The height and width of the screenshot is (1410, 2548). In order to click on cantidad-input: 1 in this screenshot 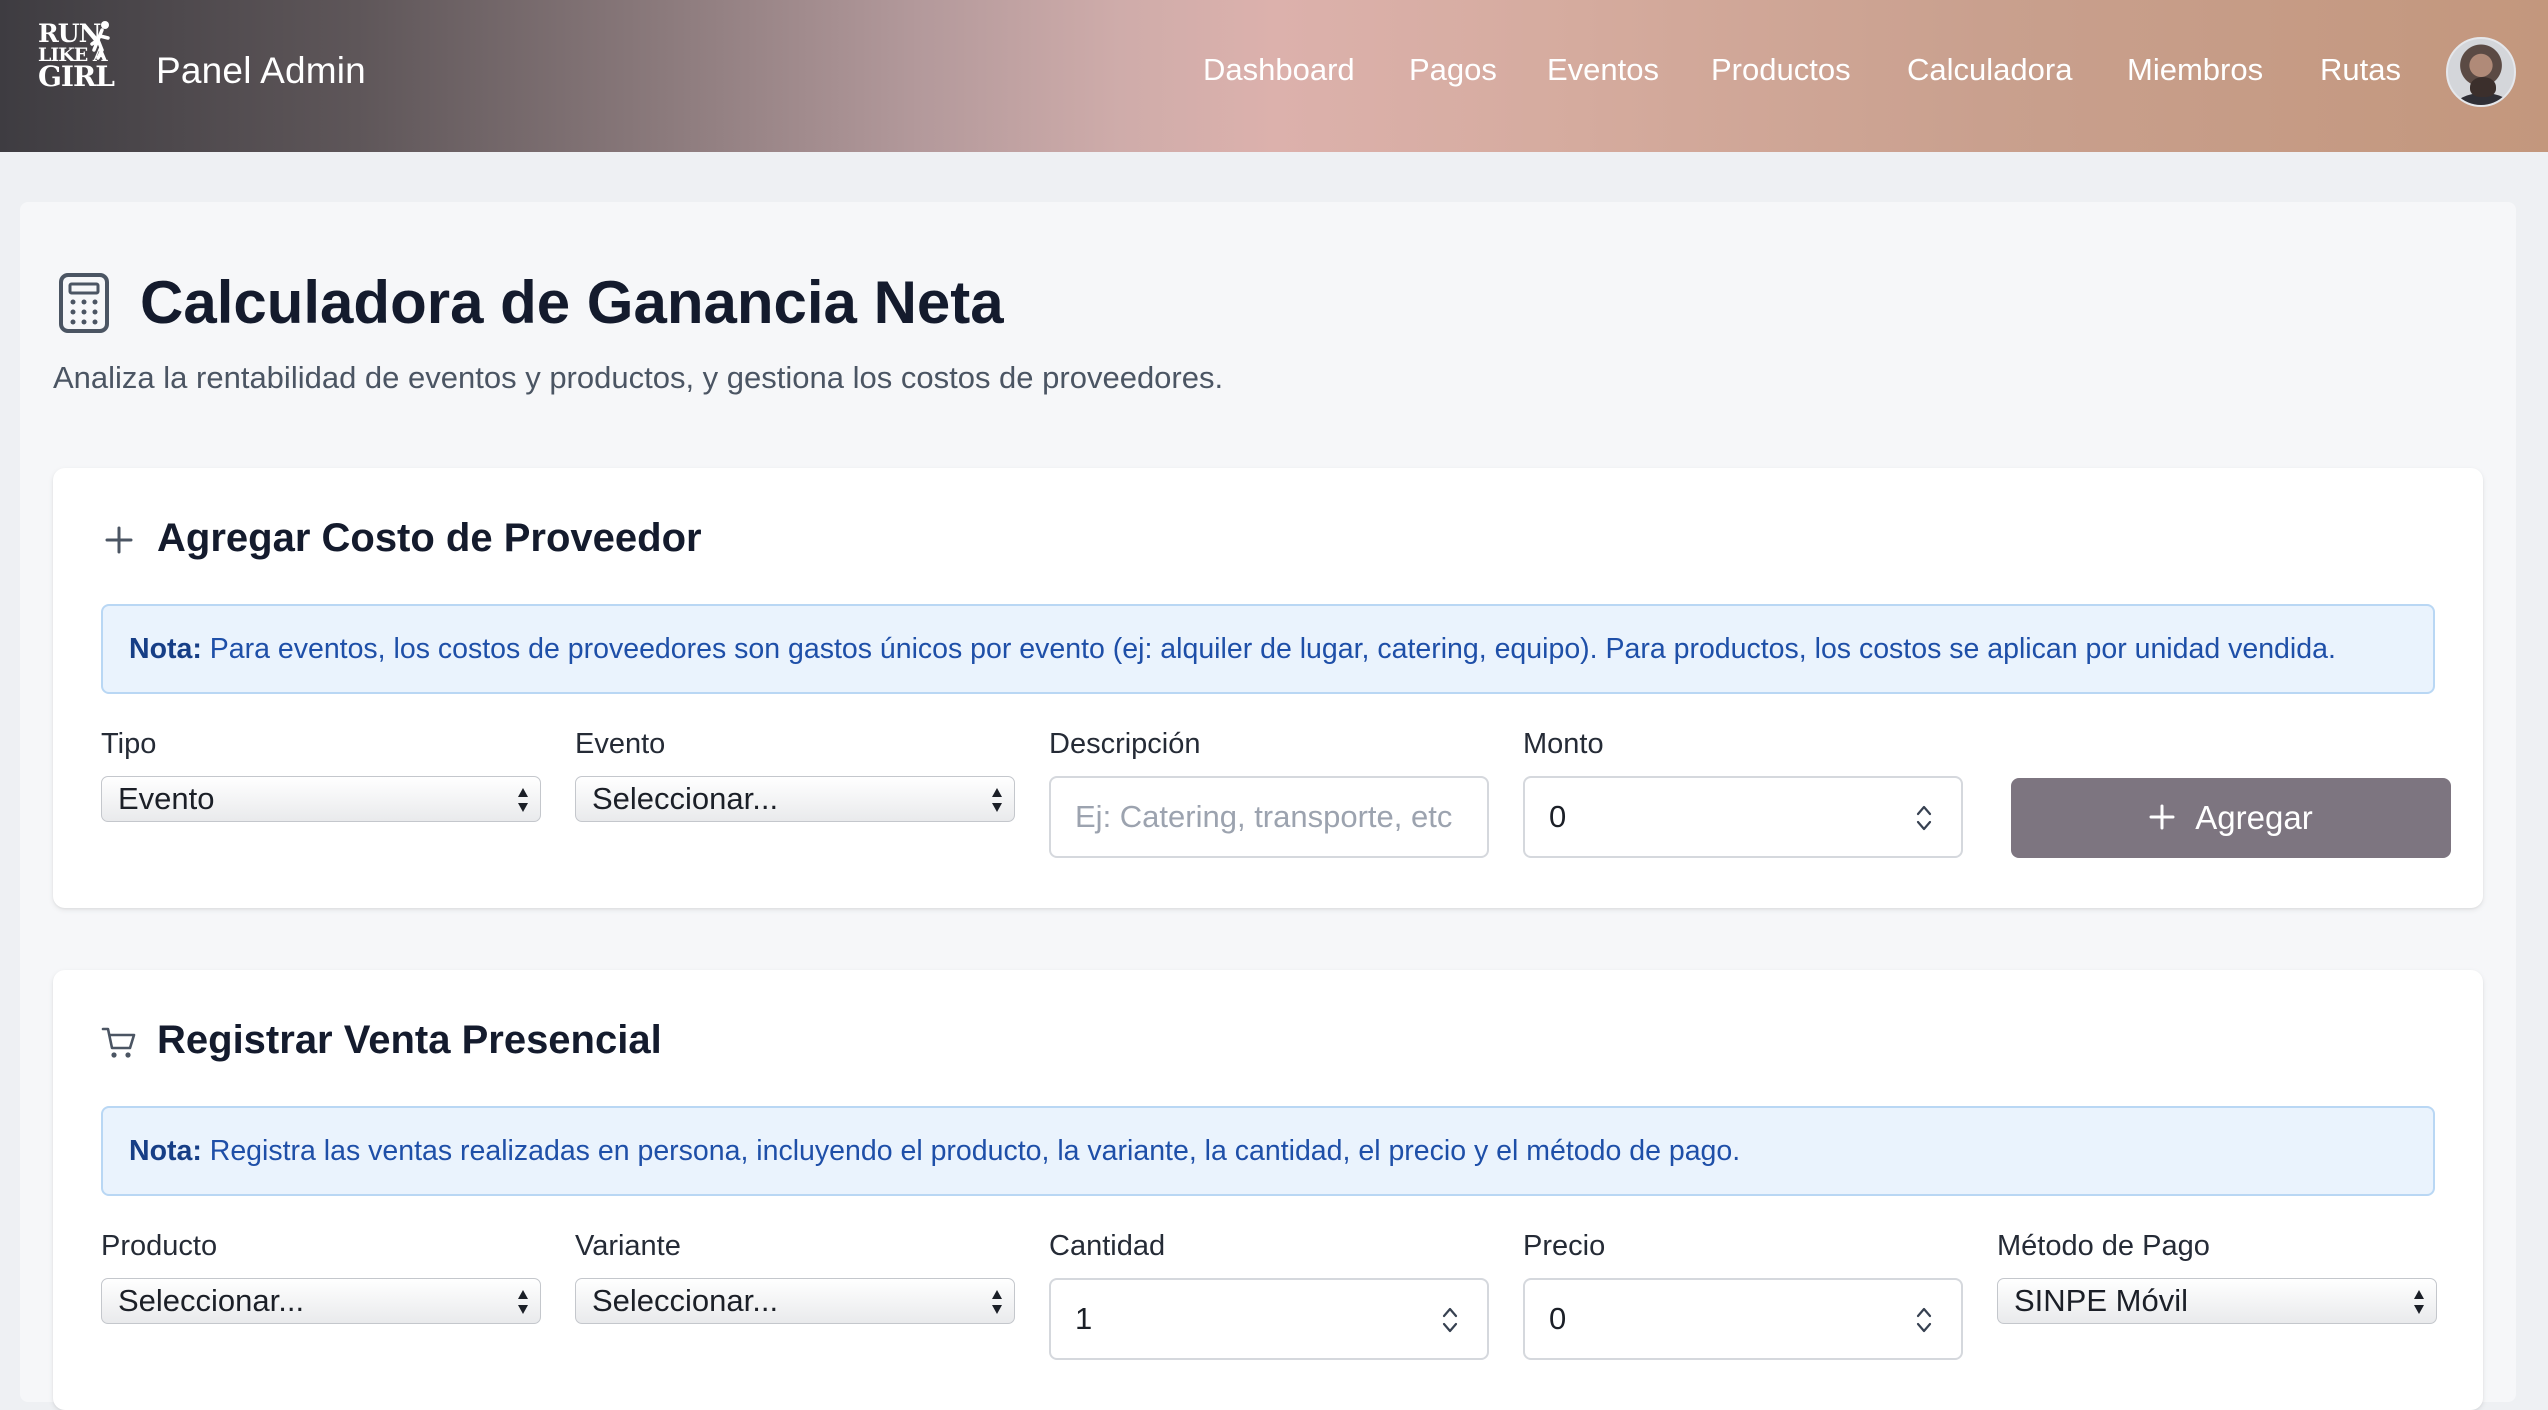, I will do `click(1269, 1319)`.